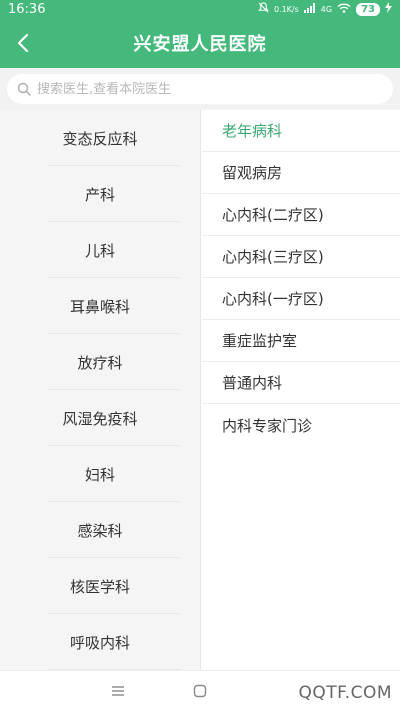 The height and width of the screenshot is (710, 400). I want to click on department-item: 放疗科, so click(100, 362).